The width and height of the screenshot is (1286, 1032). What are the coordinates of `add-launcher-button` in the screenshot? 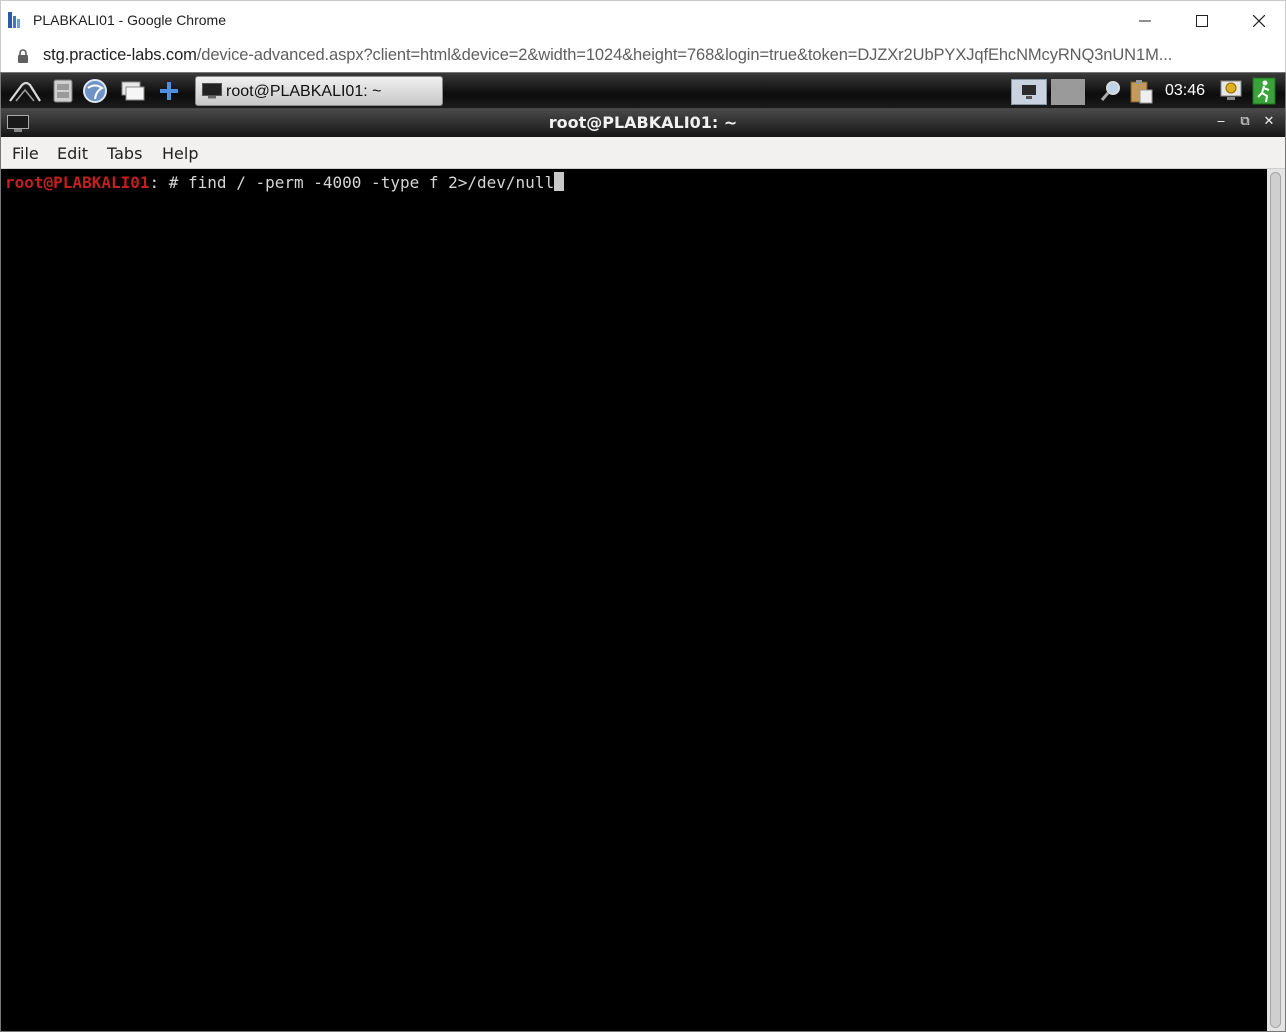 It's located at (169, 91).